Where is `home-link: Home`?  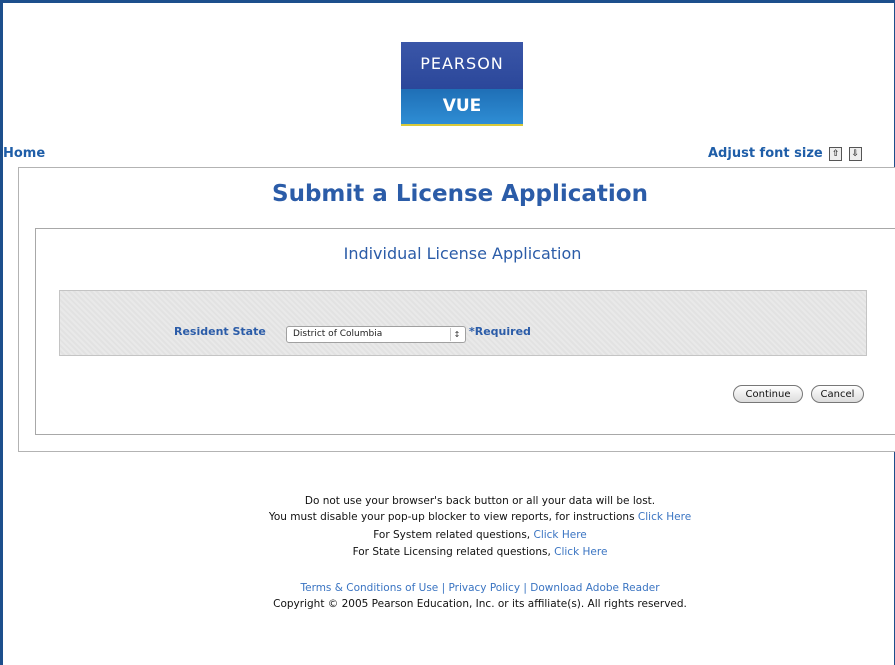 home-link: Home is located at coordinates (24, 153).